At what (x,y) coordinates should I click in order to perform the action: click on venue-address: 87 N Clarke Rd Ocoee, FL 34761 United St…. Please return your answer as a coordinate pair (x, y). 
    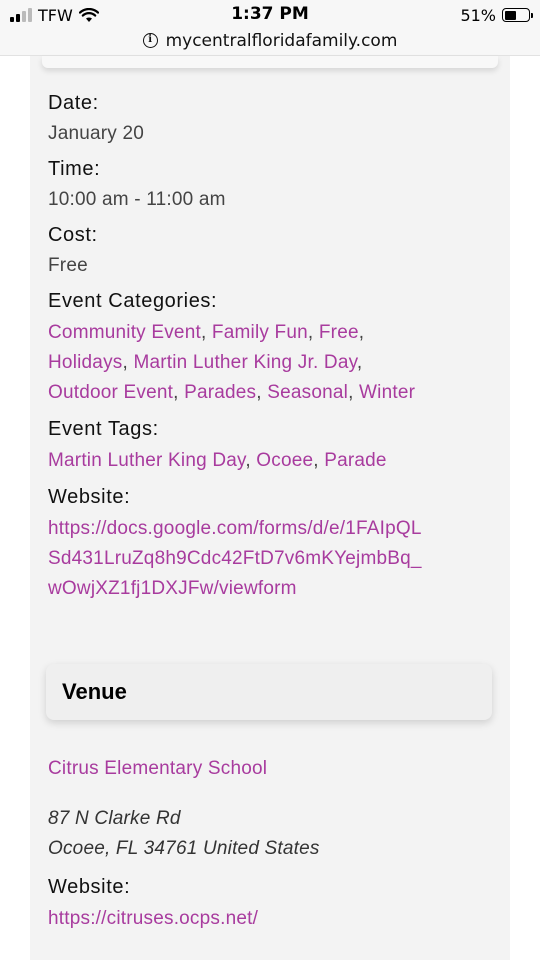
    Looking at the image, I should click on (273, 834).